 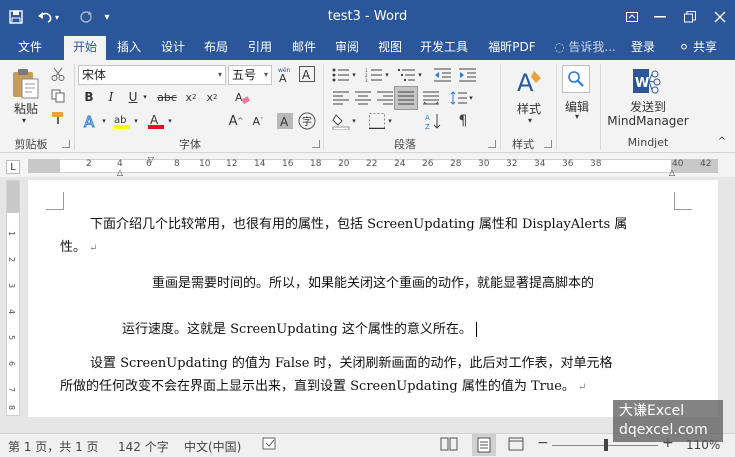 What do you see at coordinates (122, 121) in the screenshot?
I see `text-highlight-icon: ab` at bounding box center [122, 121].